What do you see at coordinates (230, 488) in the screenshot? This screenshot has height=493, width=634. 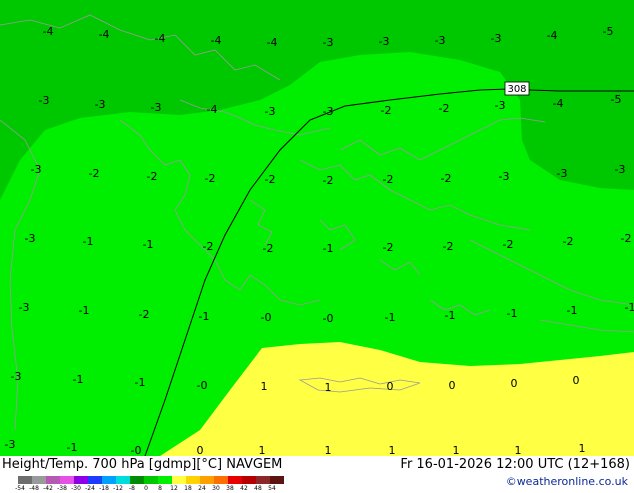 I see `colorbar-tick-label: 38` at bounding box center [230, 488].